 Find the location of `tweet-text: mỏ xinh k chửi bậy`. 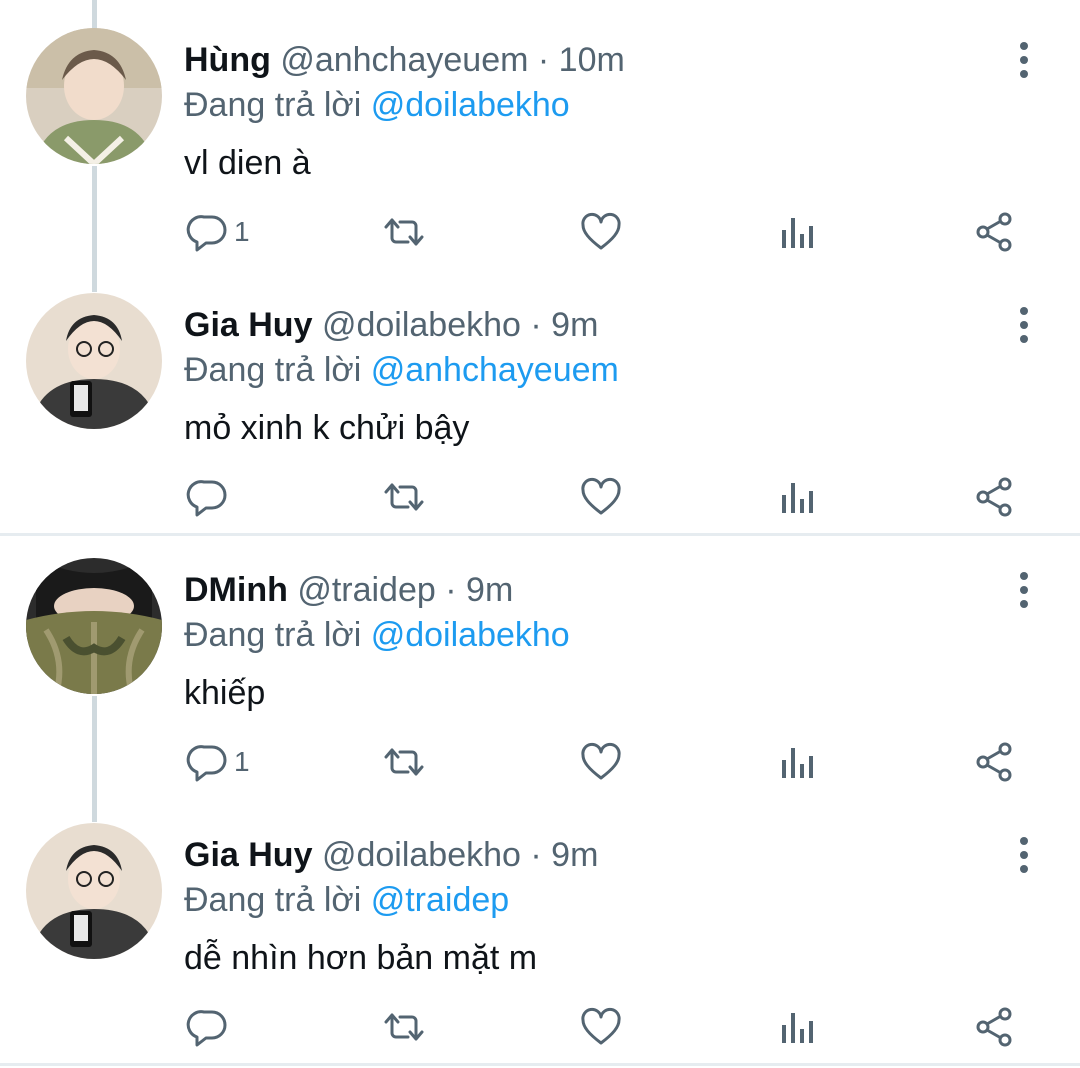

tweet-text: mỏ xinh k chửi bậy is located at coordinates (327, 428).